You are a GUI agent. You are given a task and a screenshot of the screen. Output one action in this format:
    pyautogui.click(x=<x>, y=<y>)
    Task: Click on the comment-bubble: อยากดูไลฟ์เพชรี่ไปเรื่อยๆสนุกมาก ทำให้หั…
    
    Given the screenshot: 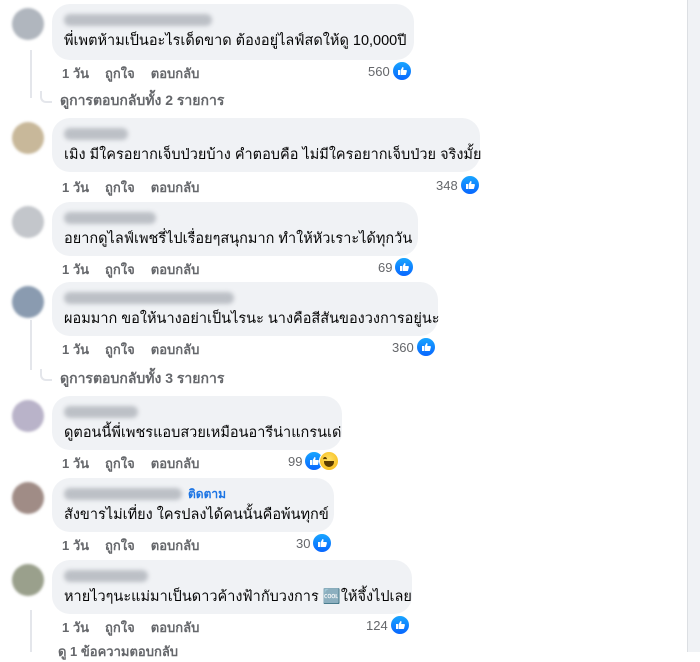 What is the action you would take?
    pyautogui.click(x=235, y=229)
    